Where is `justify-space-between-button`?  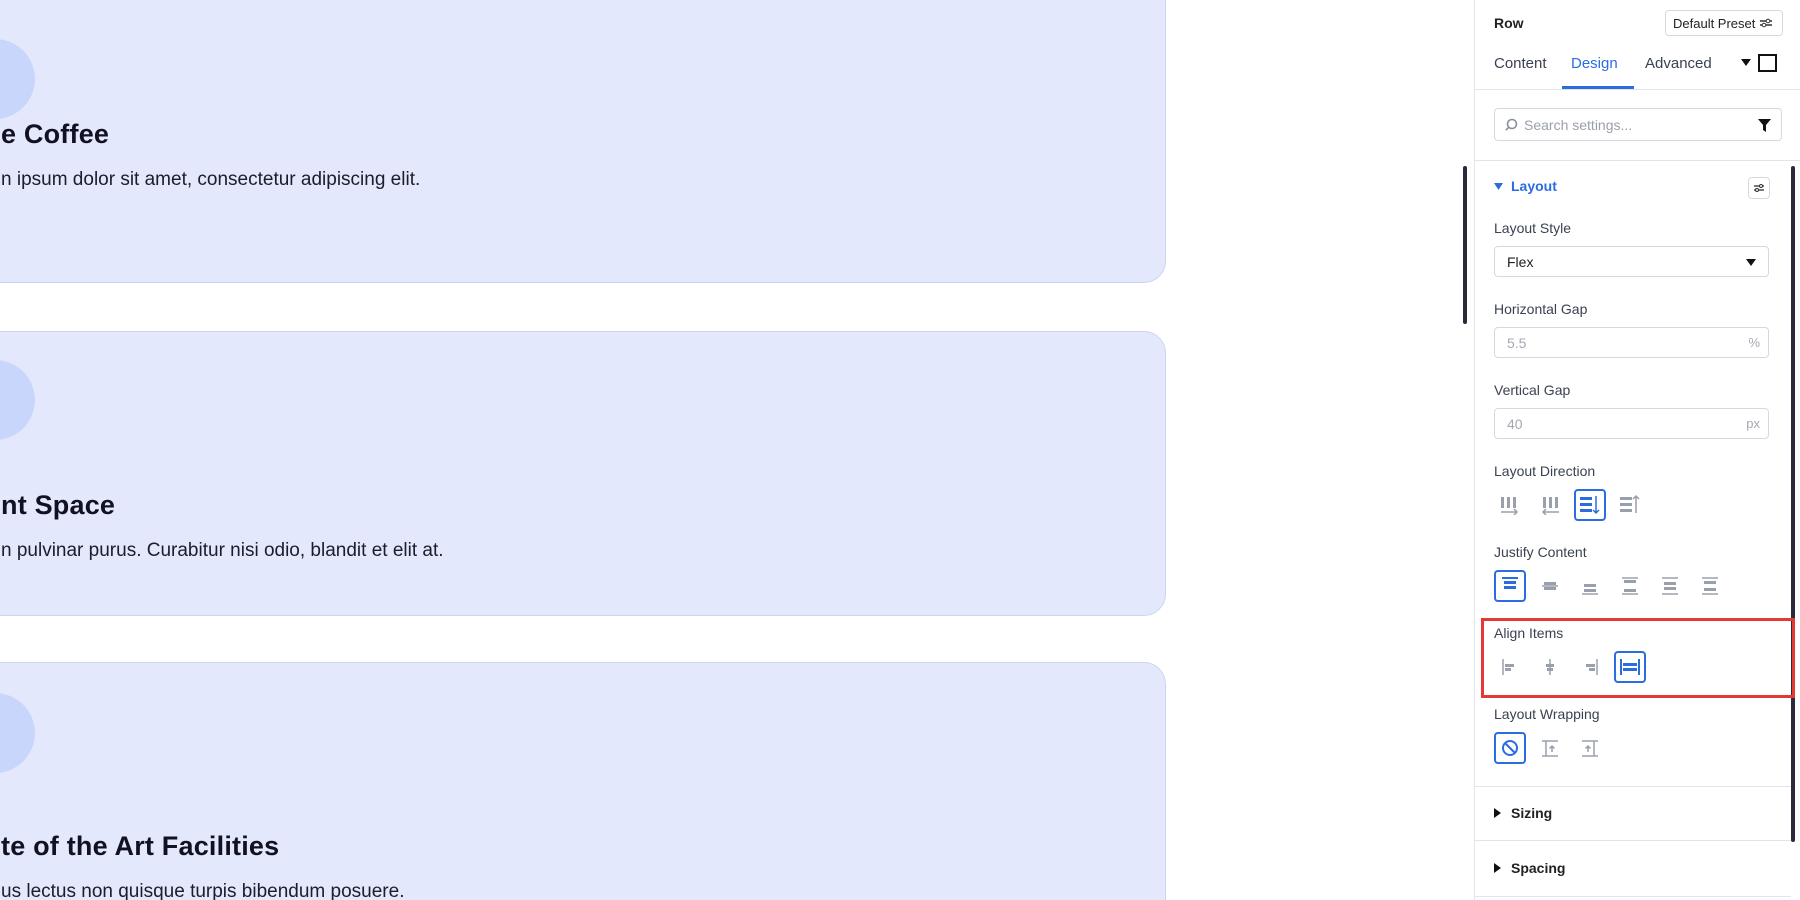 justify-space-between-button is located at coordinates (1630, 586).